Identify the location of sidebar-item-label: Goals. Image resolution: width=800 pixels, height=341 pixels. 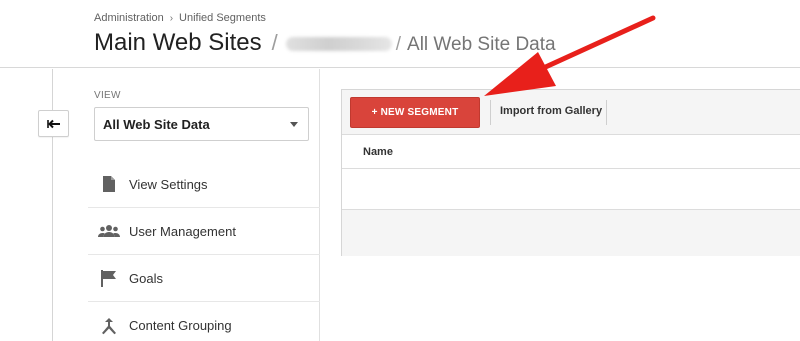
(146, 278).